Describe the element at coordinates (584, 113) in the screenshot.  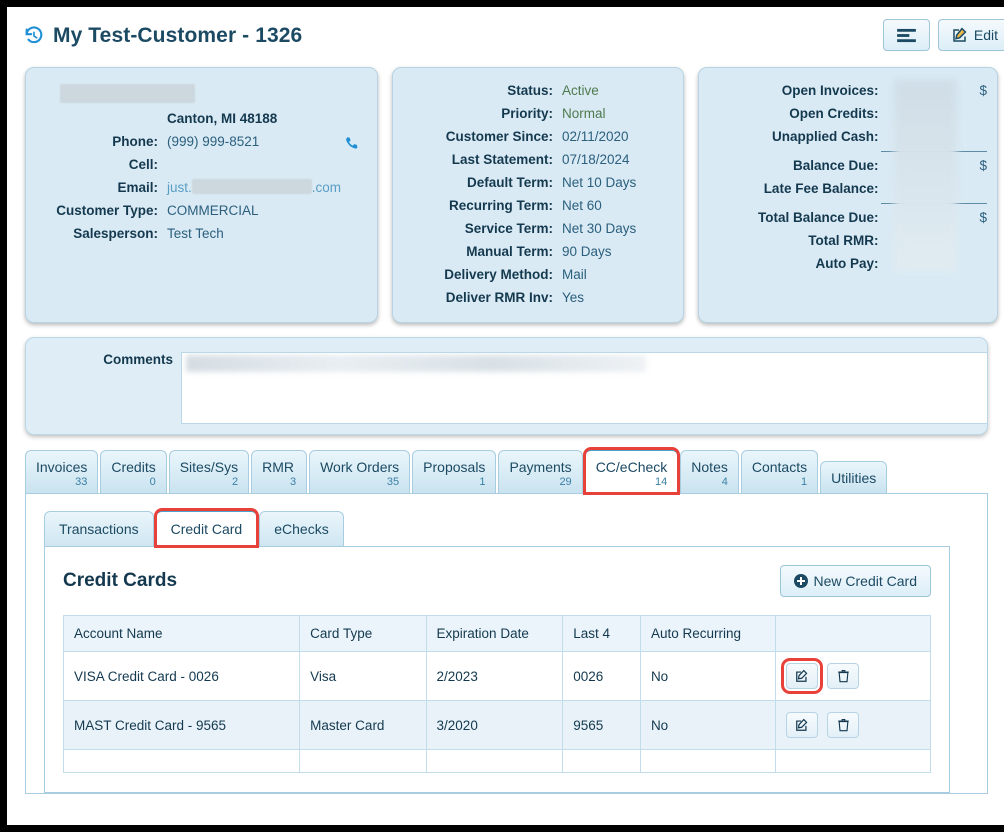
I see `priority-value: Normal` at that location.